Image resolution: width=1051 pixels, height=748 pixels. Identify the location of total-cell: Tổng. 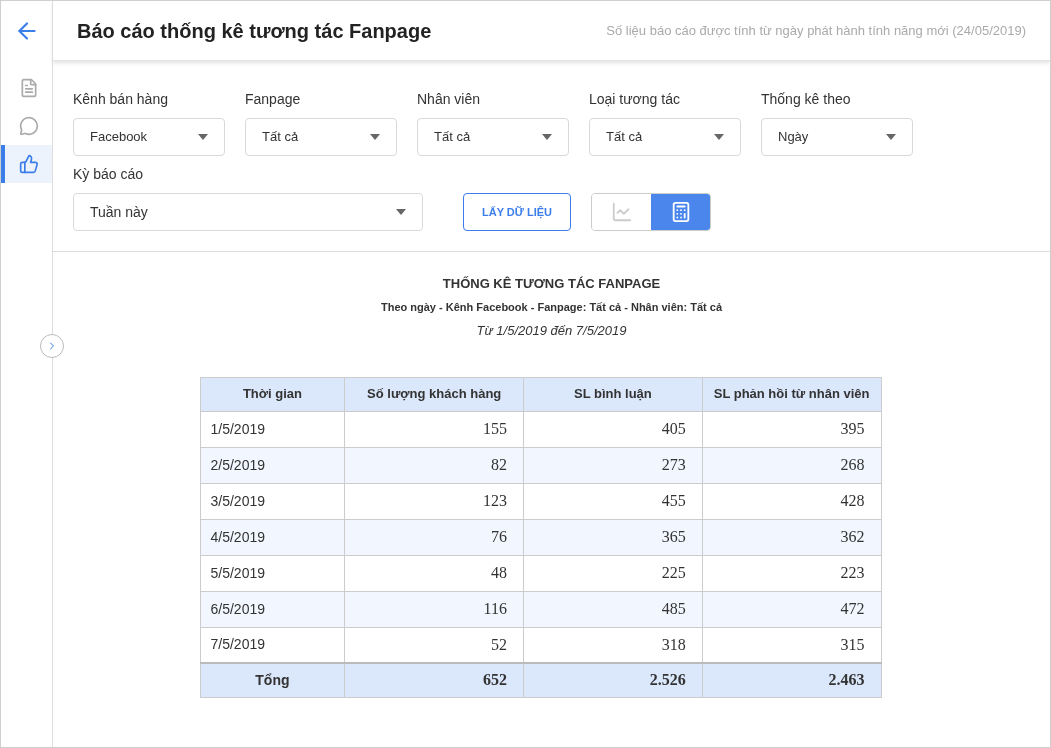
(272, 680).